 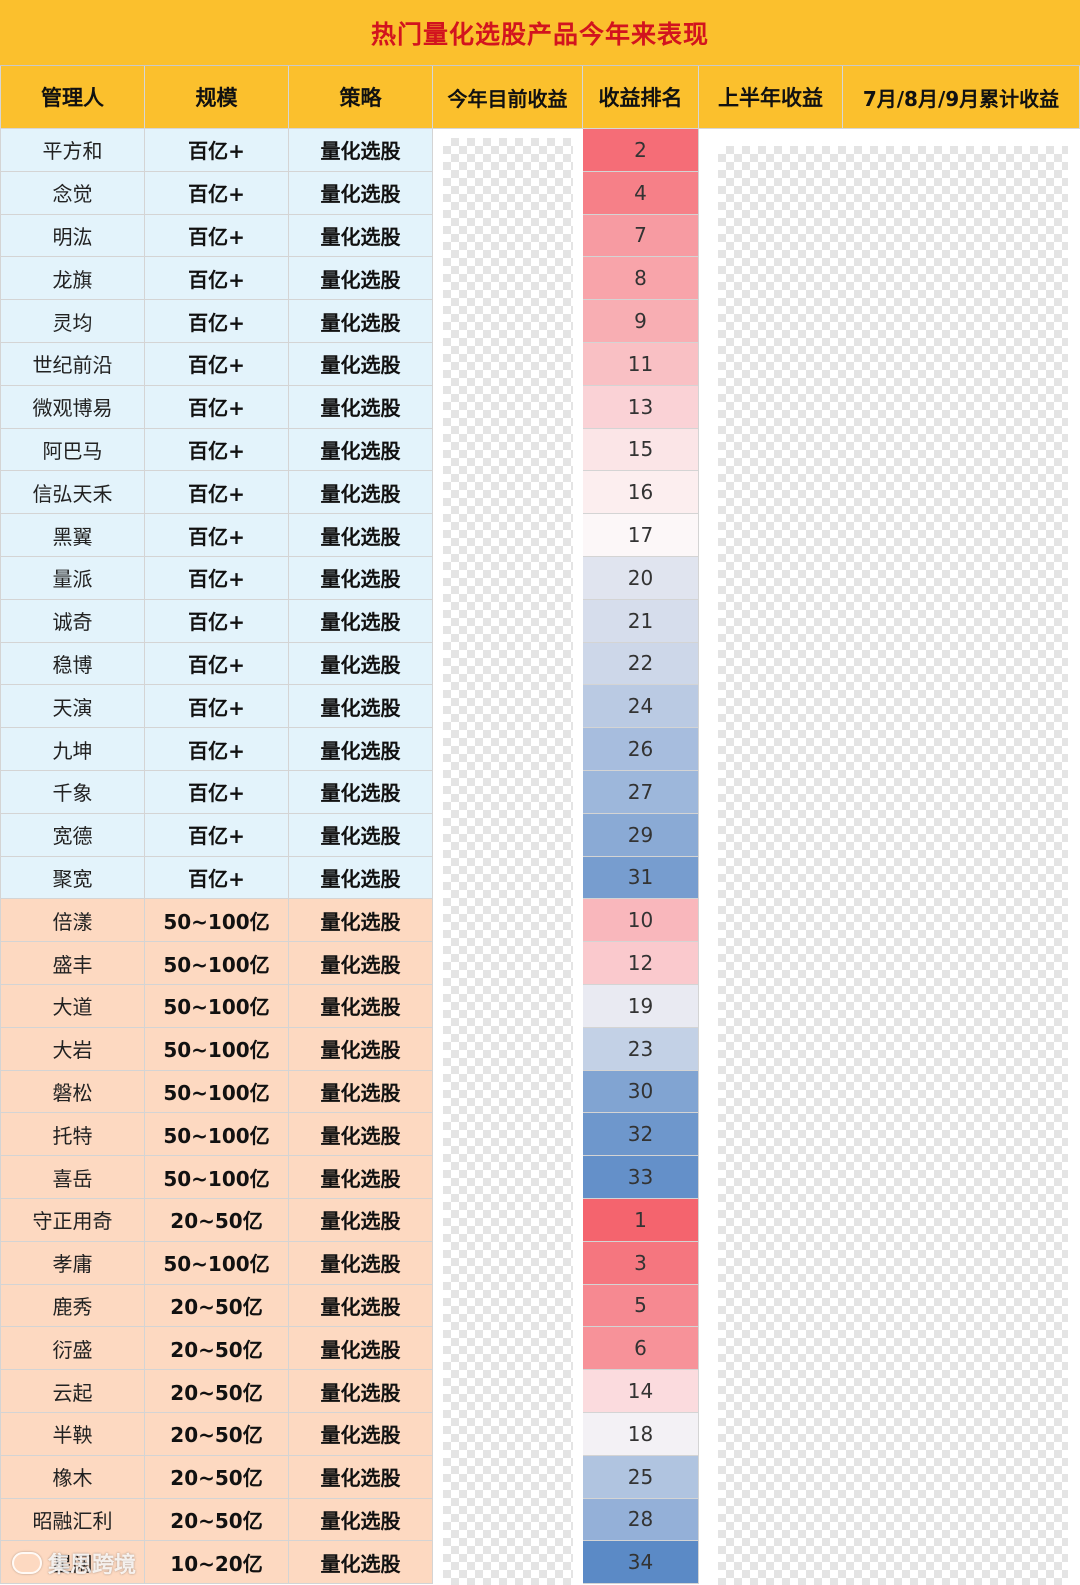 I want to click on rank-cell: 14, so click(x=641, y=1391).